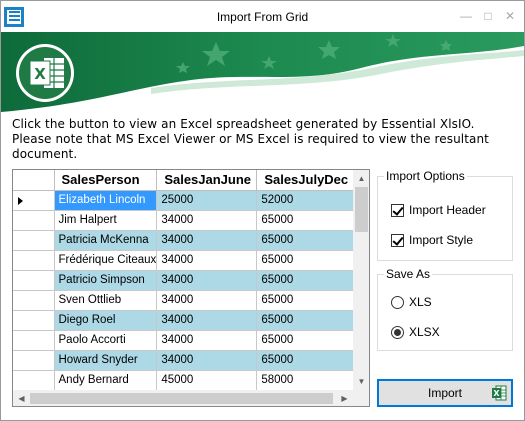 This screenshot has width=525, height=421. What do you see at coordinates (106, 300) in the screenshot?
I see `cell-salesperson: Sven Ottlieb` at bounding box center [106, 300].